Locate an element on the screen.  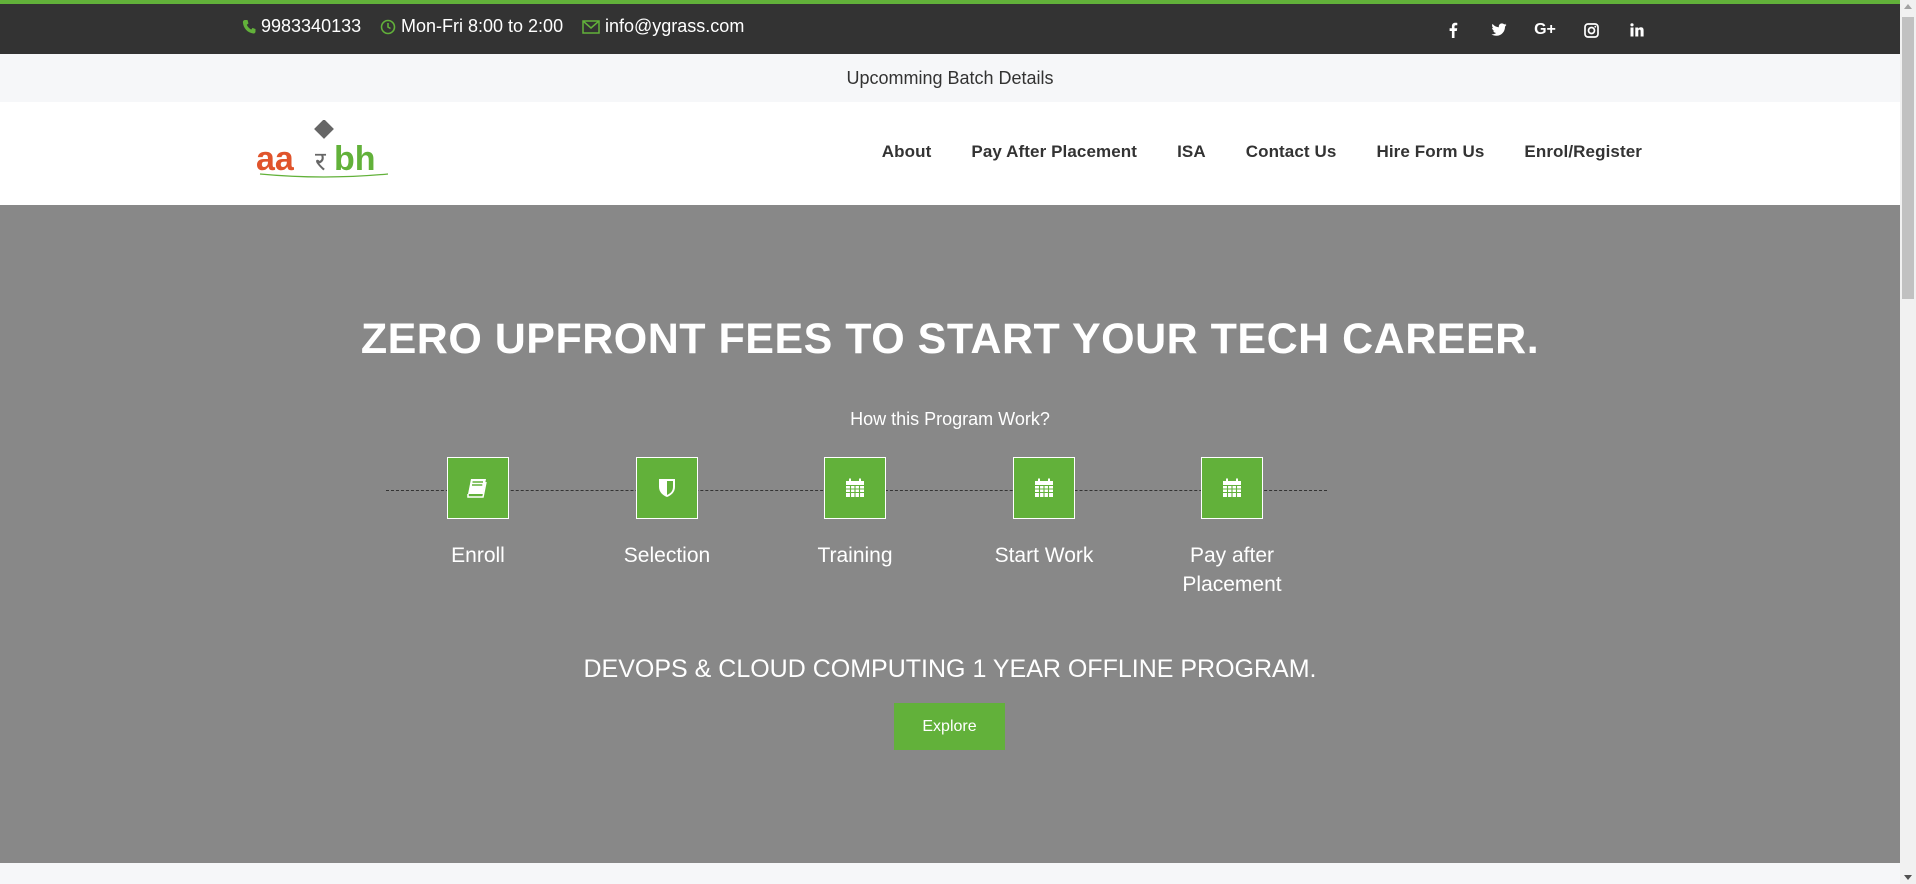
step-label: Pay after Placement is located at coordinates (1232, 570).